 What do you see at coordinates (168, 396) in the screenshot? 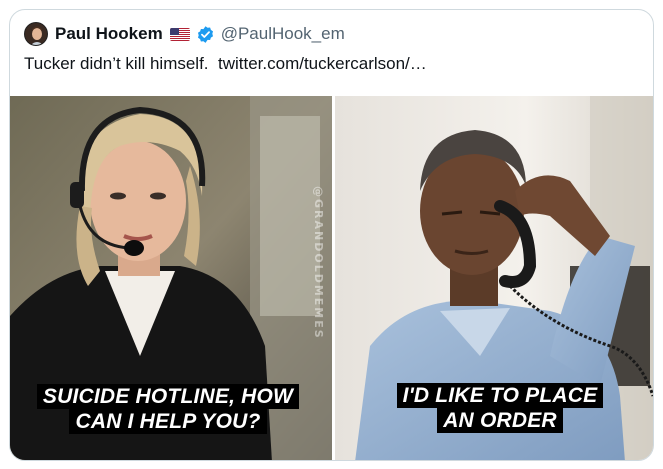
I see `left-caption-line1: SUICIDE HOTLINE, HOW` at bounding box center [168, 396].